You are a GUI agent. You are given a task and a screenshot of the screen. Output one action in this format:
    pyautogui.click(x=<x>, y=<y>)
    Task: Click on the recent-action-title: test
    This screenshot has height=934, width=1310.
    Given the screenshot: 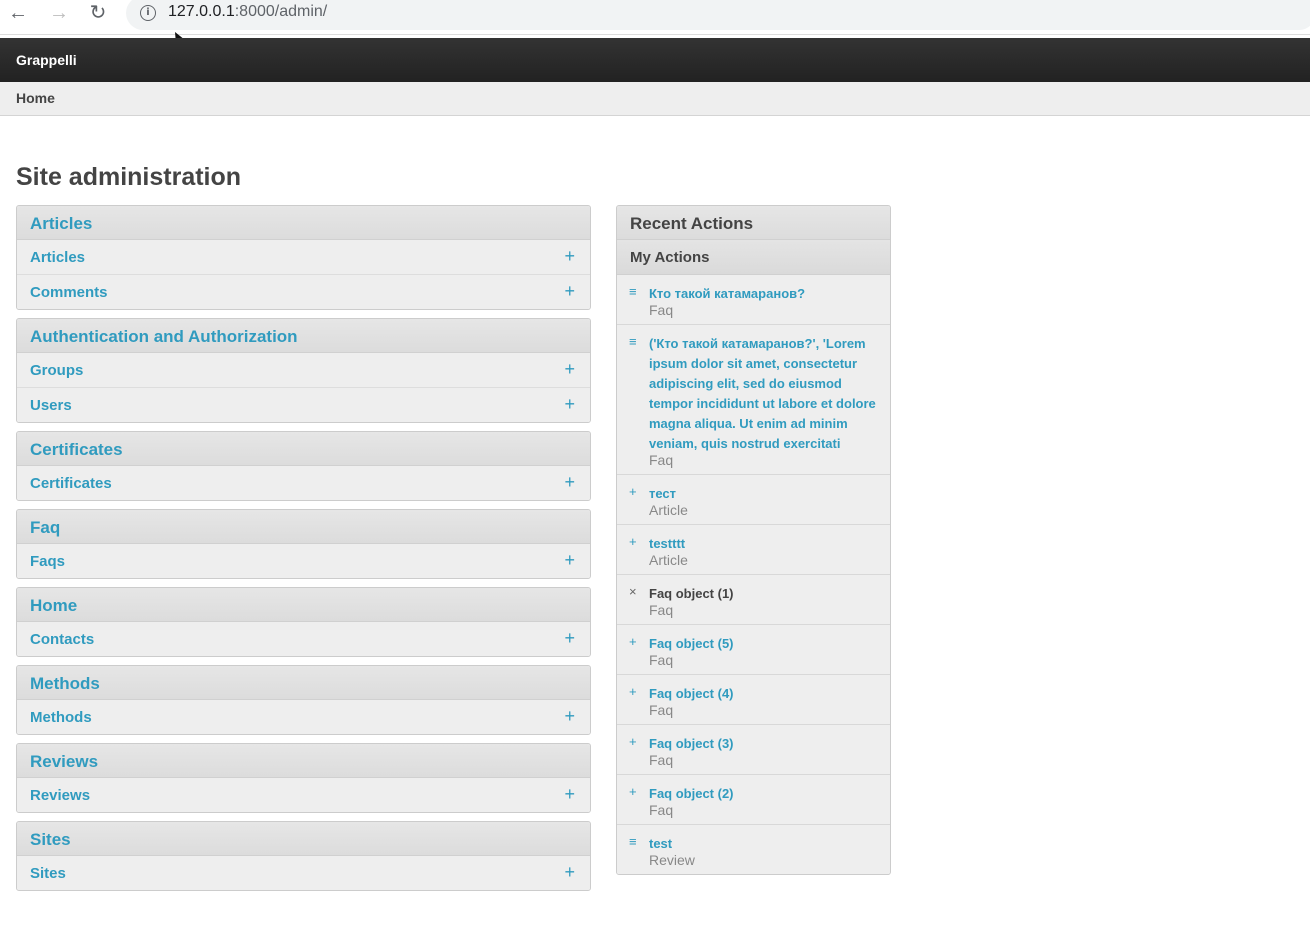 What is the action you would take?
    pyautogui.click(x=764, y=844)
    